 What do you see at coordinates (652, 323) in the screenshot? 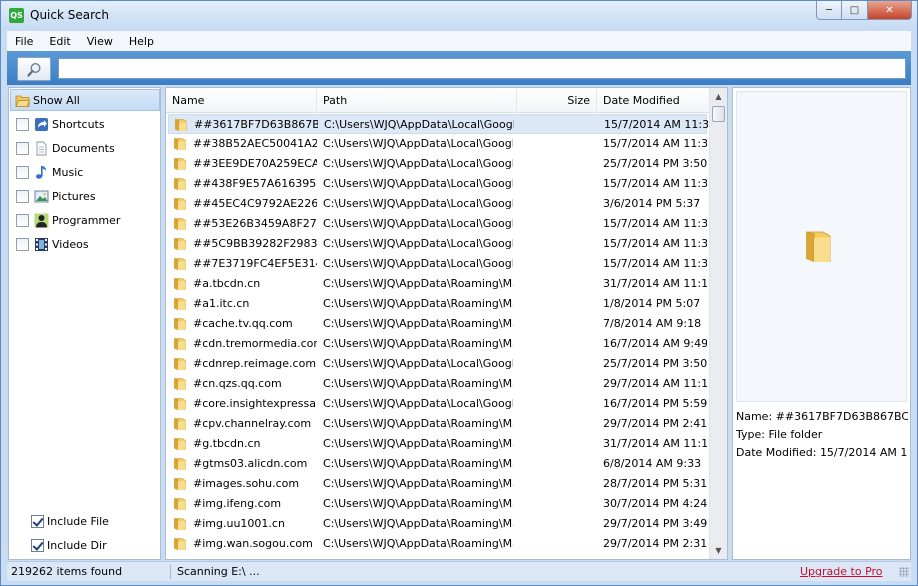
I see `file-date-modified: 7/8/2014 AM 9:18` at bounding box center [652, 323].